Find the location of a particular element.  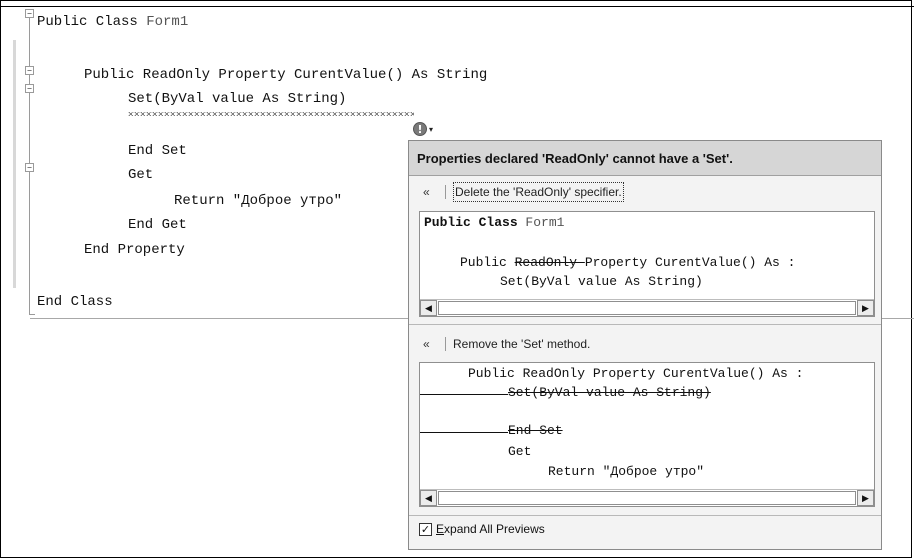

collapse-property-icon: − is located at coordinates (29, 70).